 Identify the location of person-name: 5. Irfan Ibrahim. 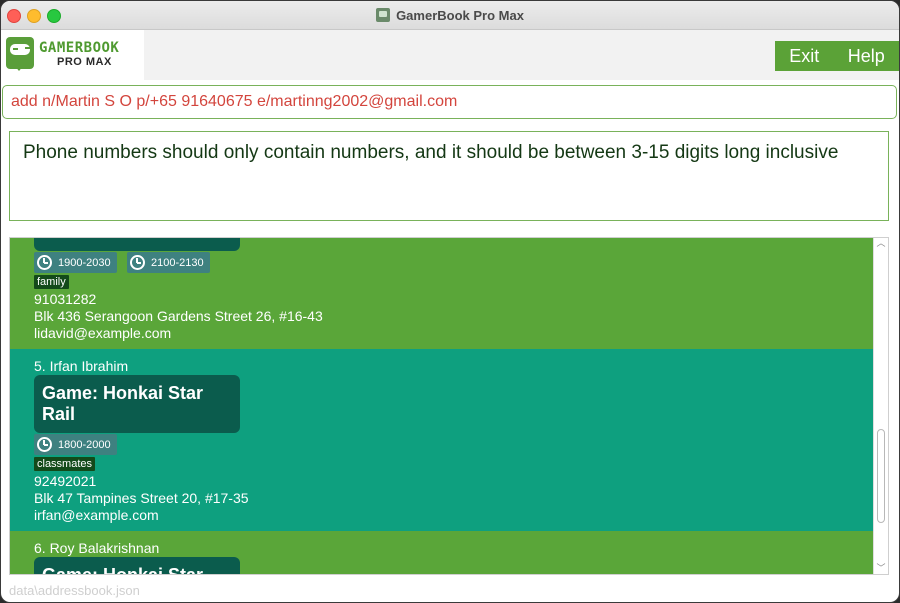
(81, 366).